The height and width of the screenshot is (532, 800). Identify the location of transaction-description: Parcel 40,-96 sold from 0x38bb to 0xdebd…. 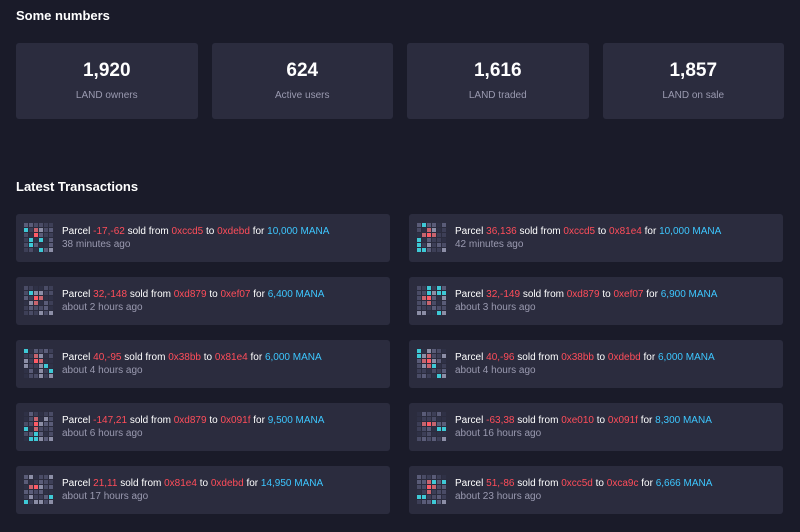
(585, 357).